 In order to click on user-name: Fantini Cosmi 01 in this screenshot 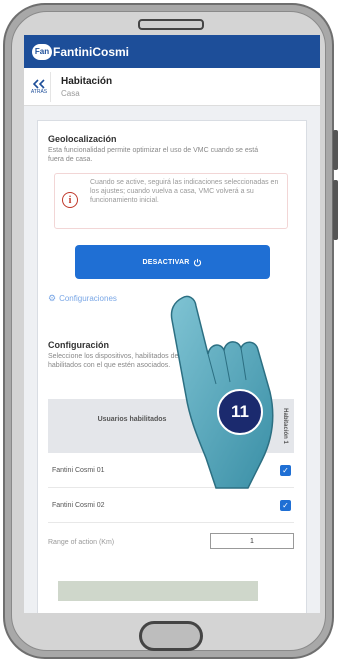, I will do `click(78, 470)`.